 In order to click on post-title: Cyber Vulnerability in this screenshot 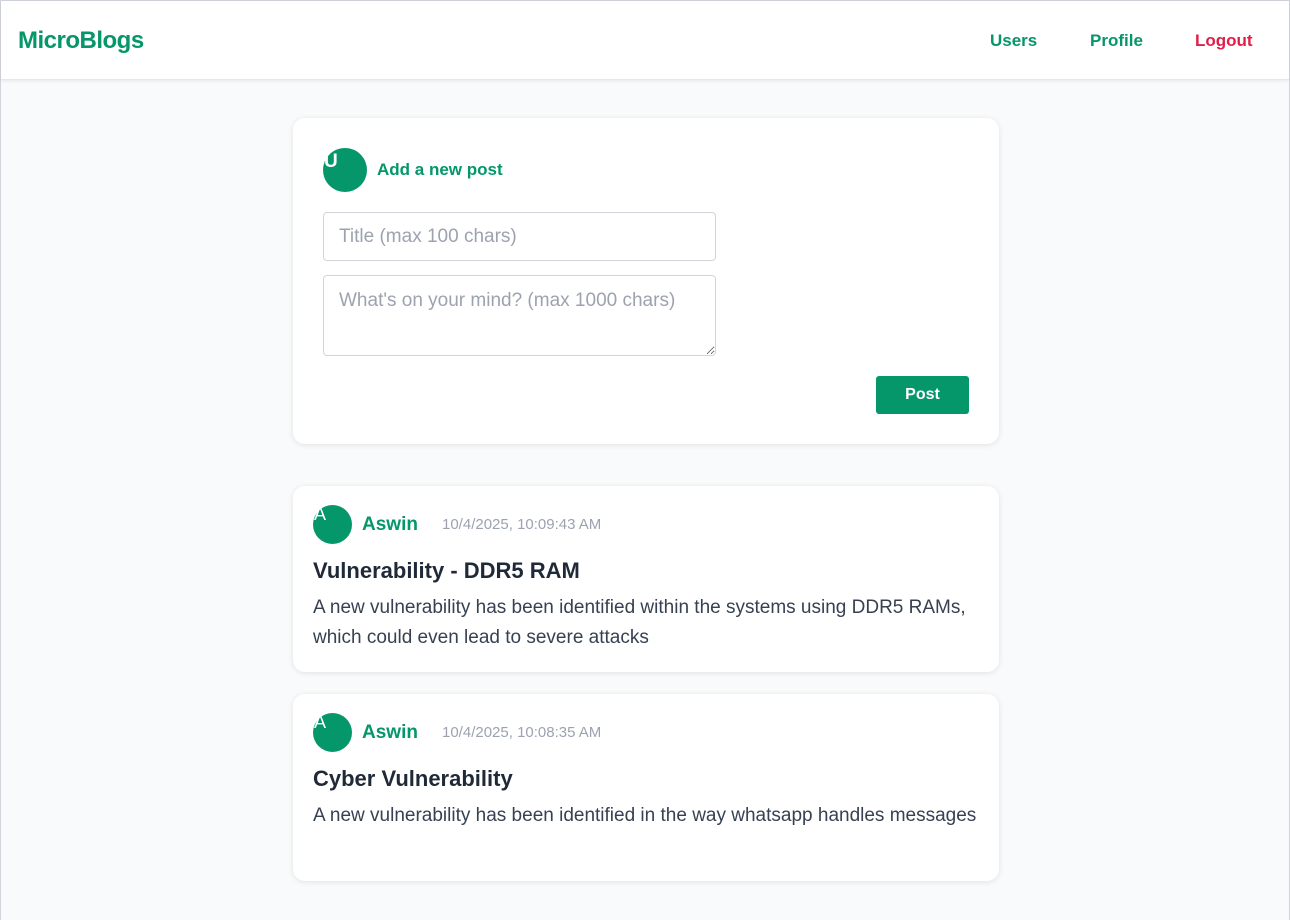, I will do `click(413, 778)`.